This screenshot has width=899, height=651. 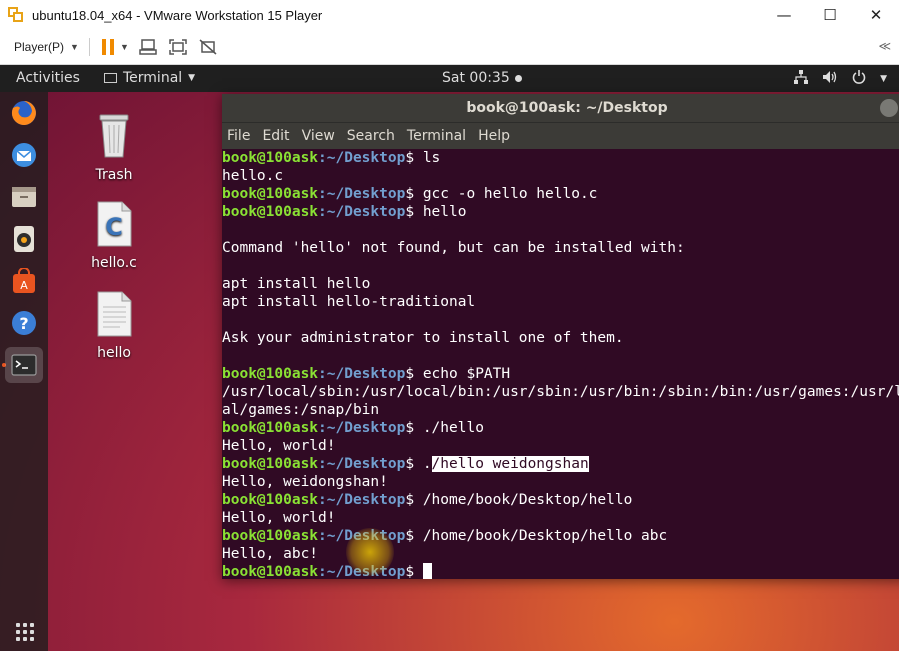 What do you see at coordinates (801, 79) in the screenshot?
I see `network-icon` at bounding box center [801, 79].